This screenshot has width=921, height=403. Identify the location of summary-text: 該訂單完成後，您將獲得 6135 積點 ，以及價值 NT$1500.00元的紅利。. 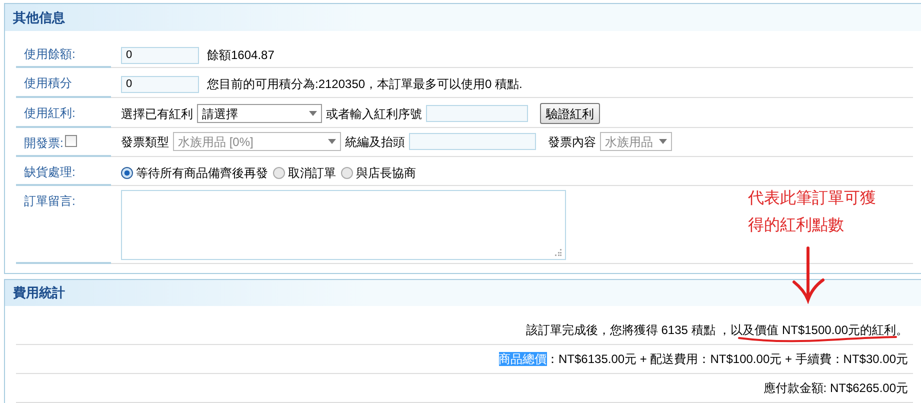
(717, 330).